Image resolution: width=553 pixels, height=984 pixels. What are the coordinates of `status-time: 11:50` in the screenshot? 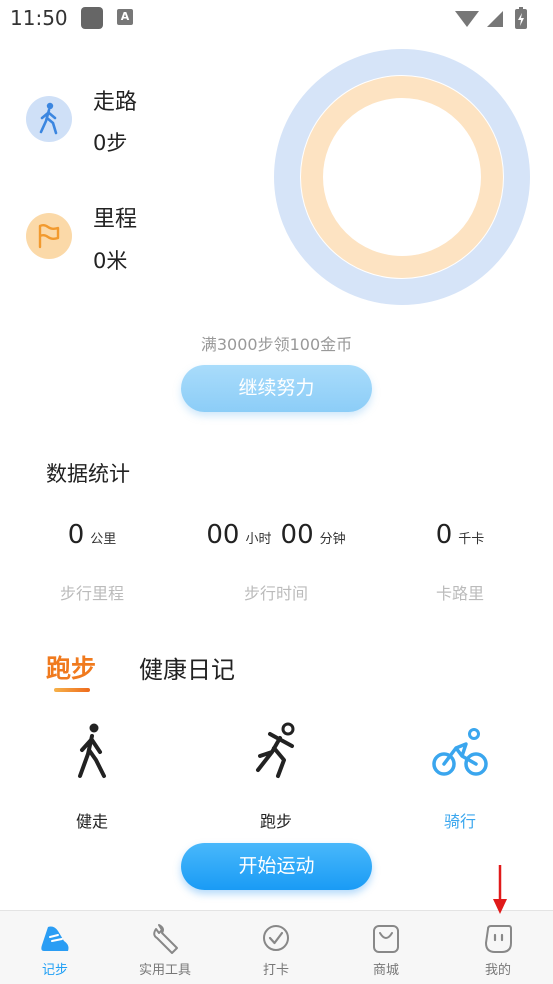 It's located at (39, 18).